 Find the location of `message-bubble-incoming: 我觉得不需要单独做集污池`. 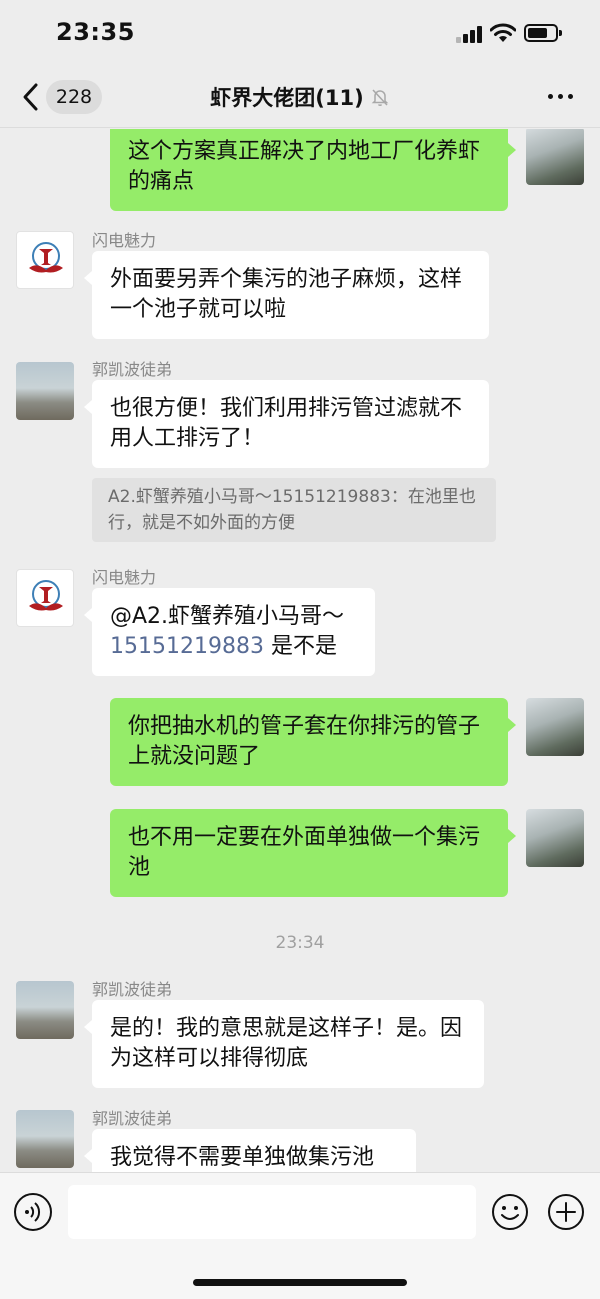

message-bubble-incoming: 我觉得不需要单独做集污池 is located at coordinates (250, 1150).